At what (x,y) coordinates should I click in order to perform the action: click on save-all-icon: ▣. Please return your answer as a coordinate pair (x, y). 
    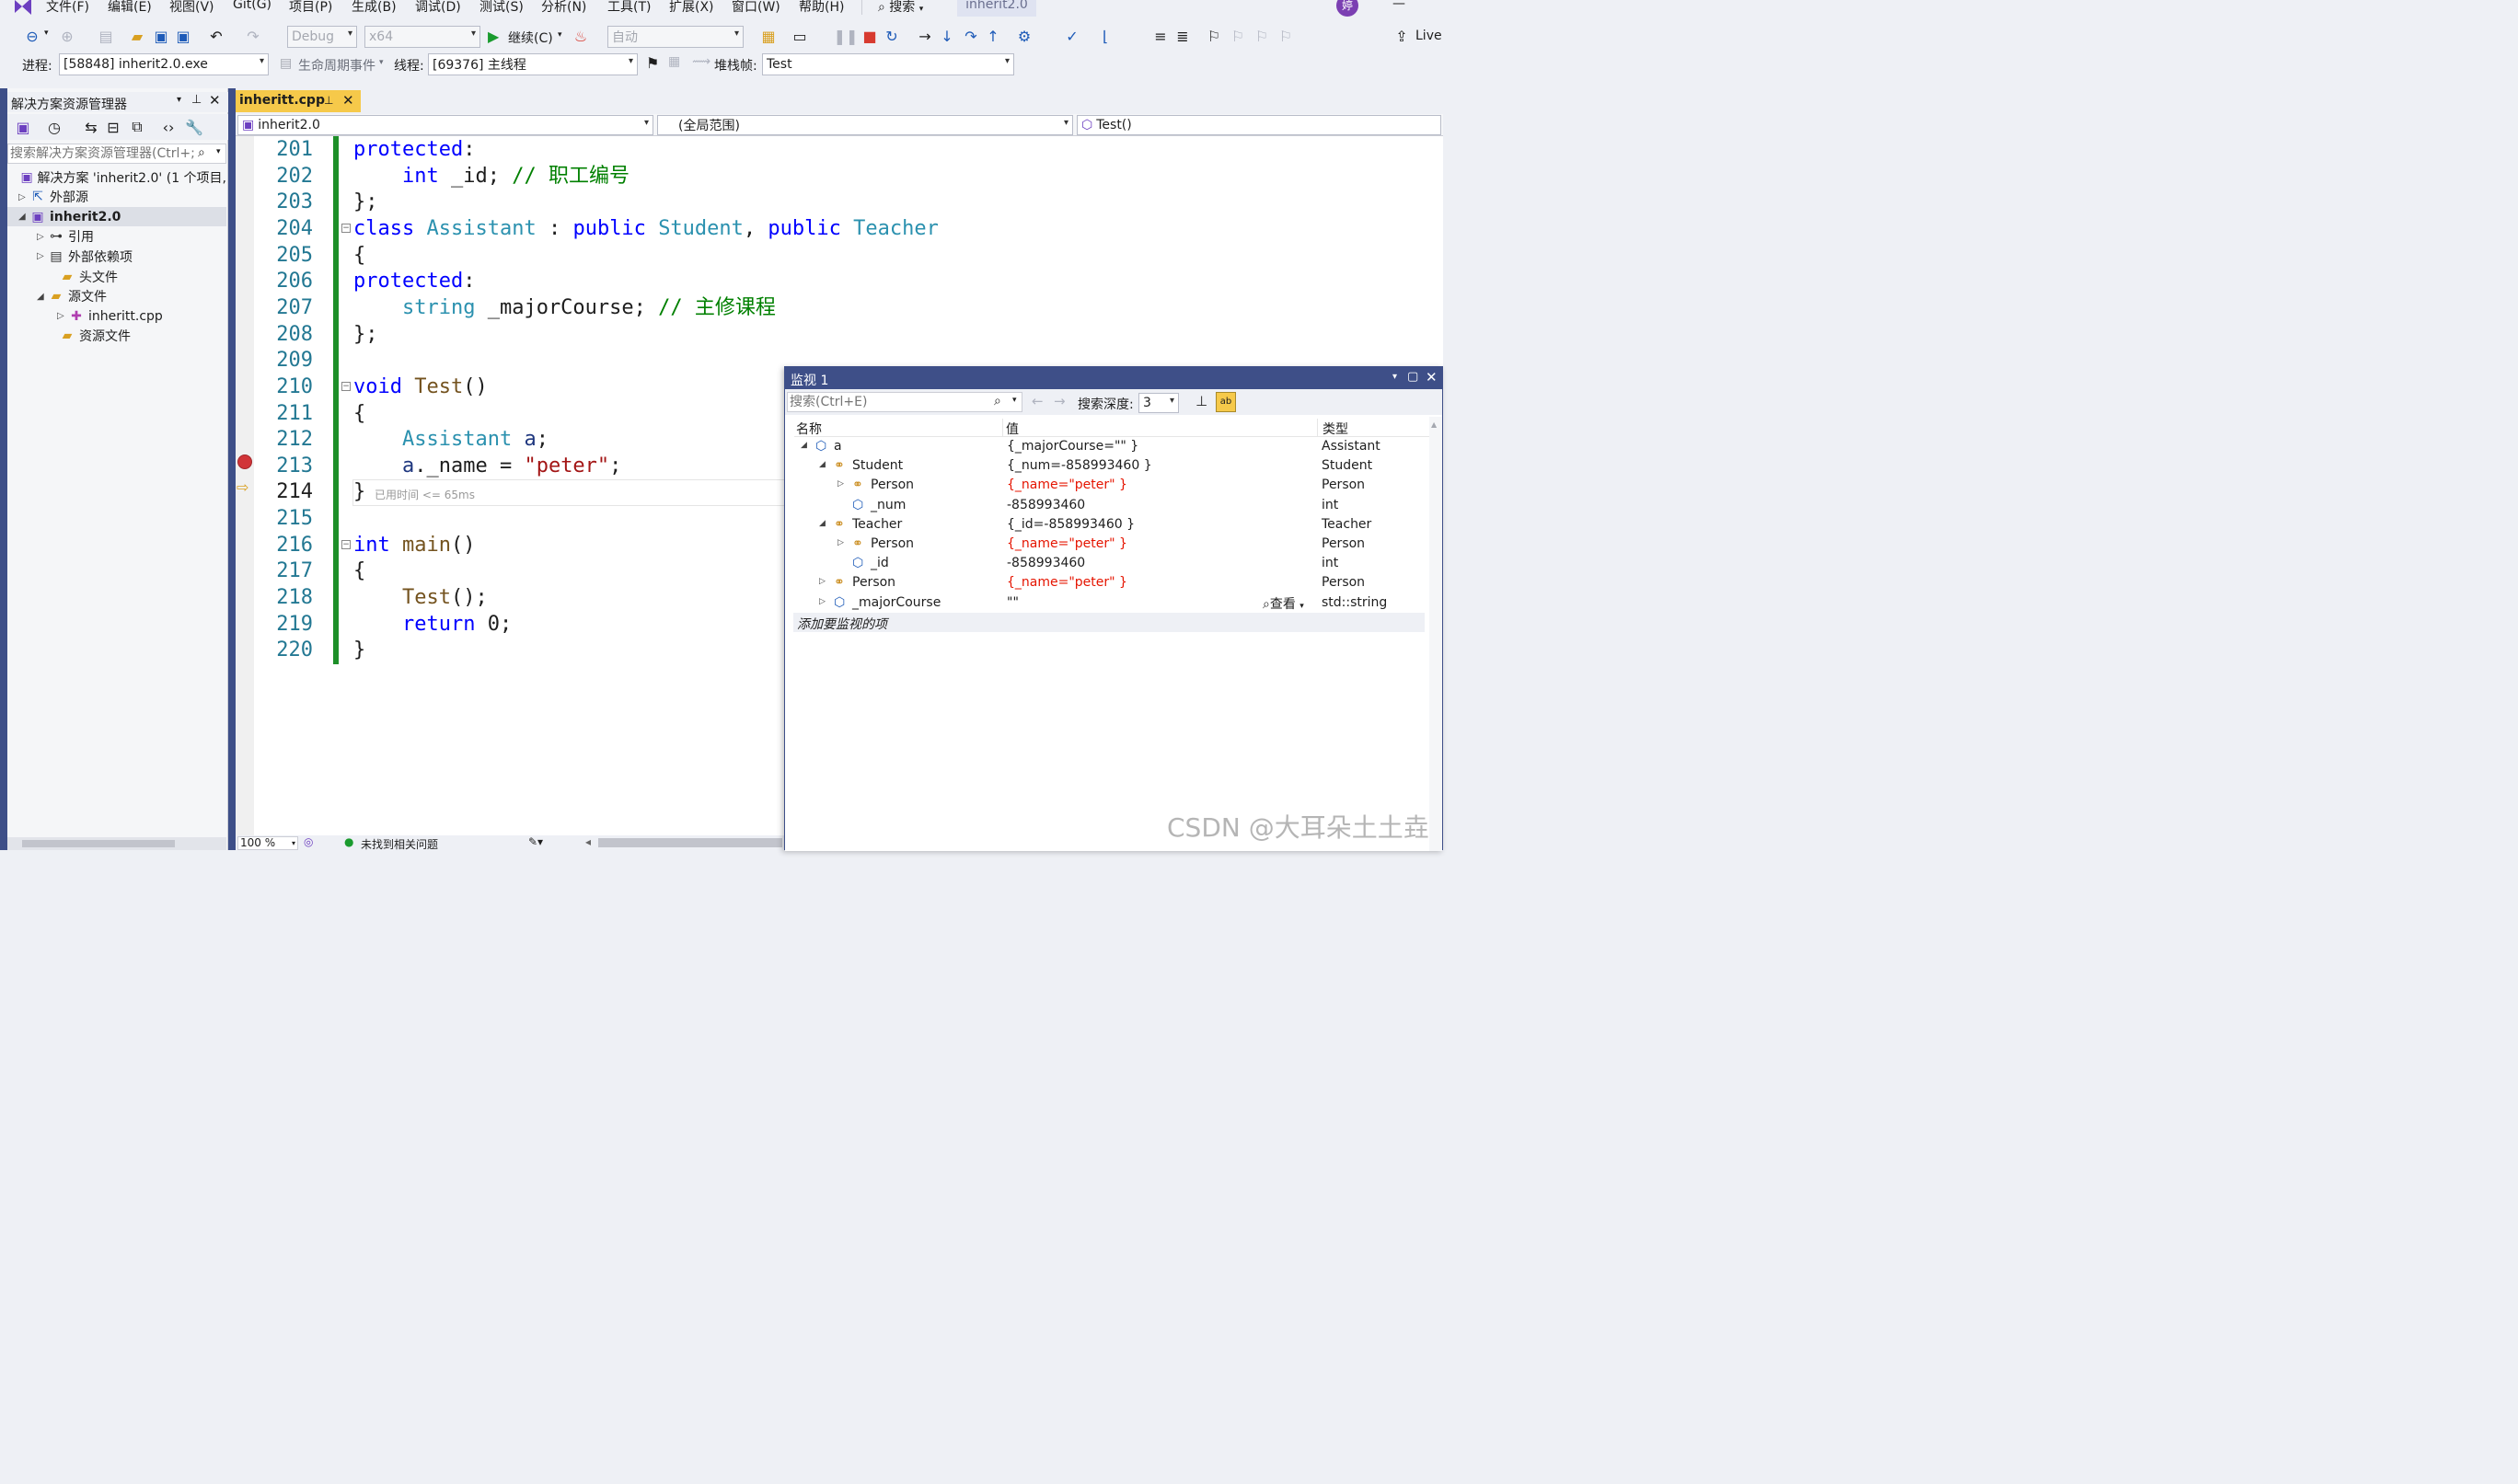
    Looking at the image, I should click on (183, 36).